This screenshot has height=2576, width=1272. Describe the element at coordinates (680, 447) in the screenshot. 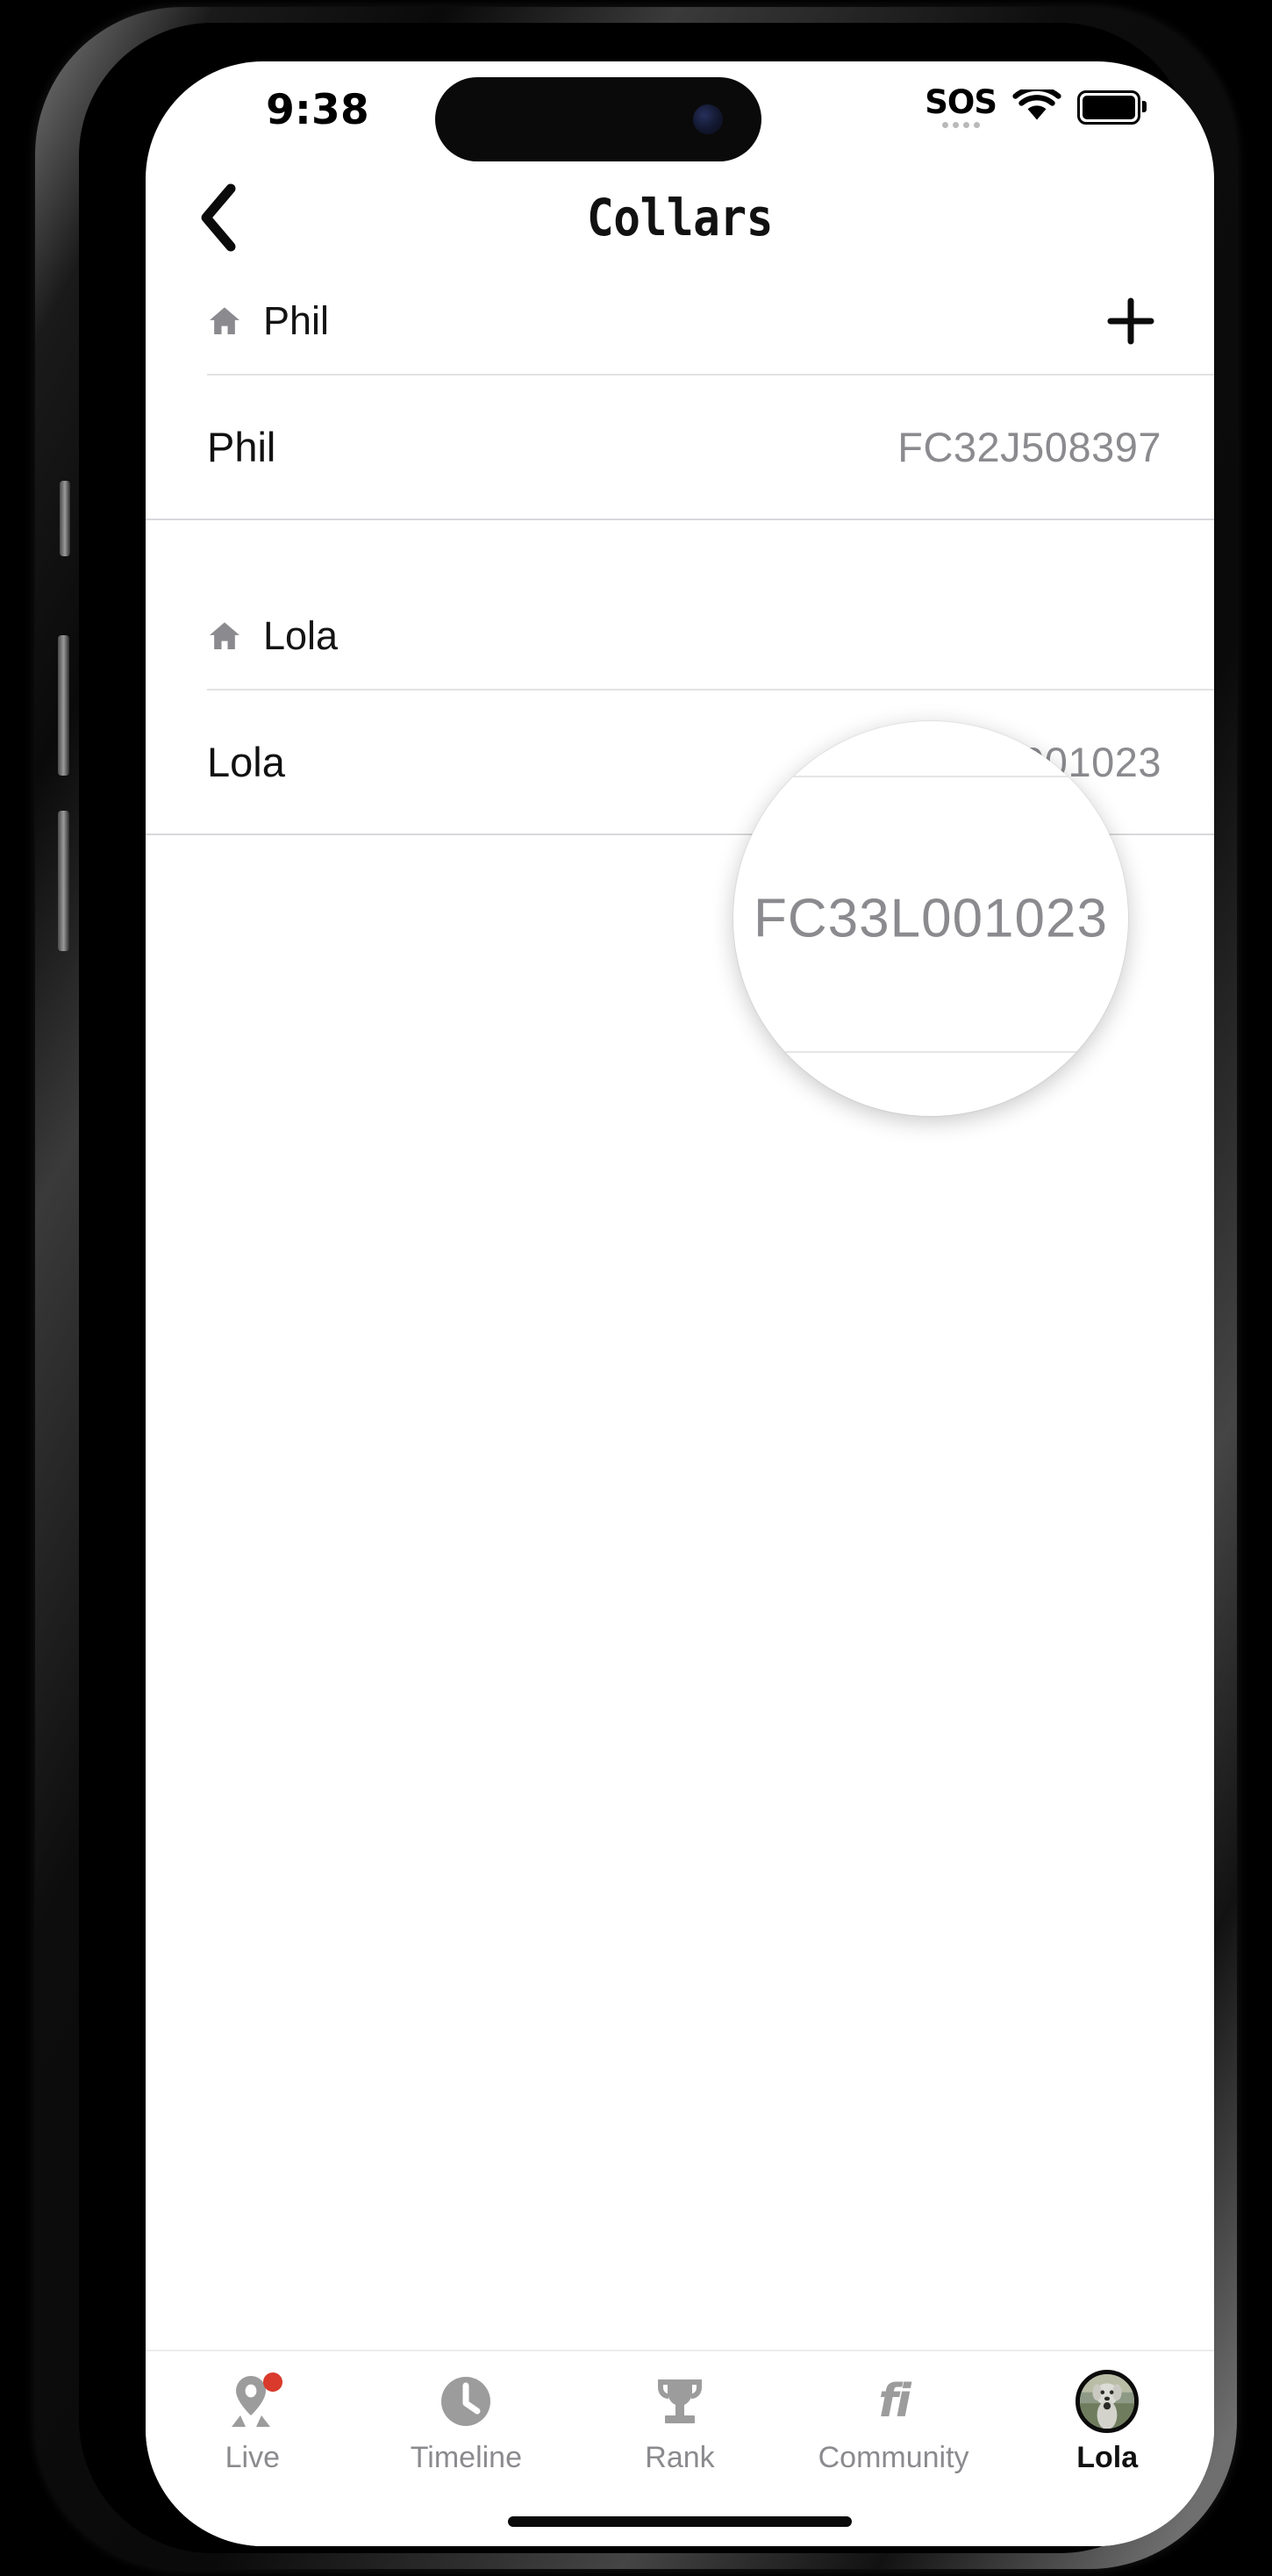

I see `collar-row: Phil FC32J508397` at that location.